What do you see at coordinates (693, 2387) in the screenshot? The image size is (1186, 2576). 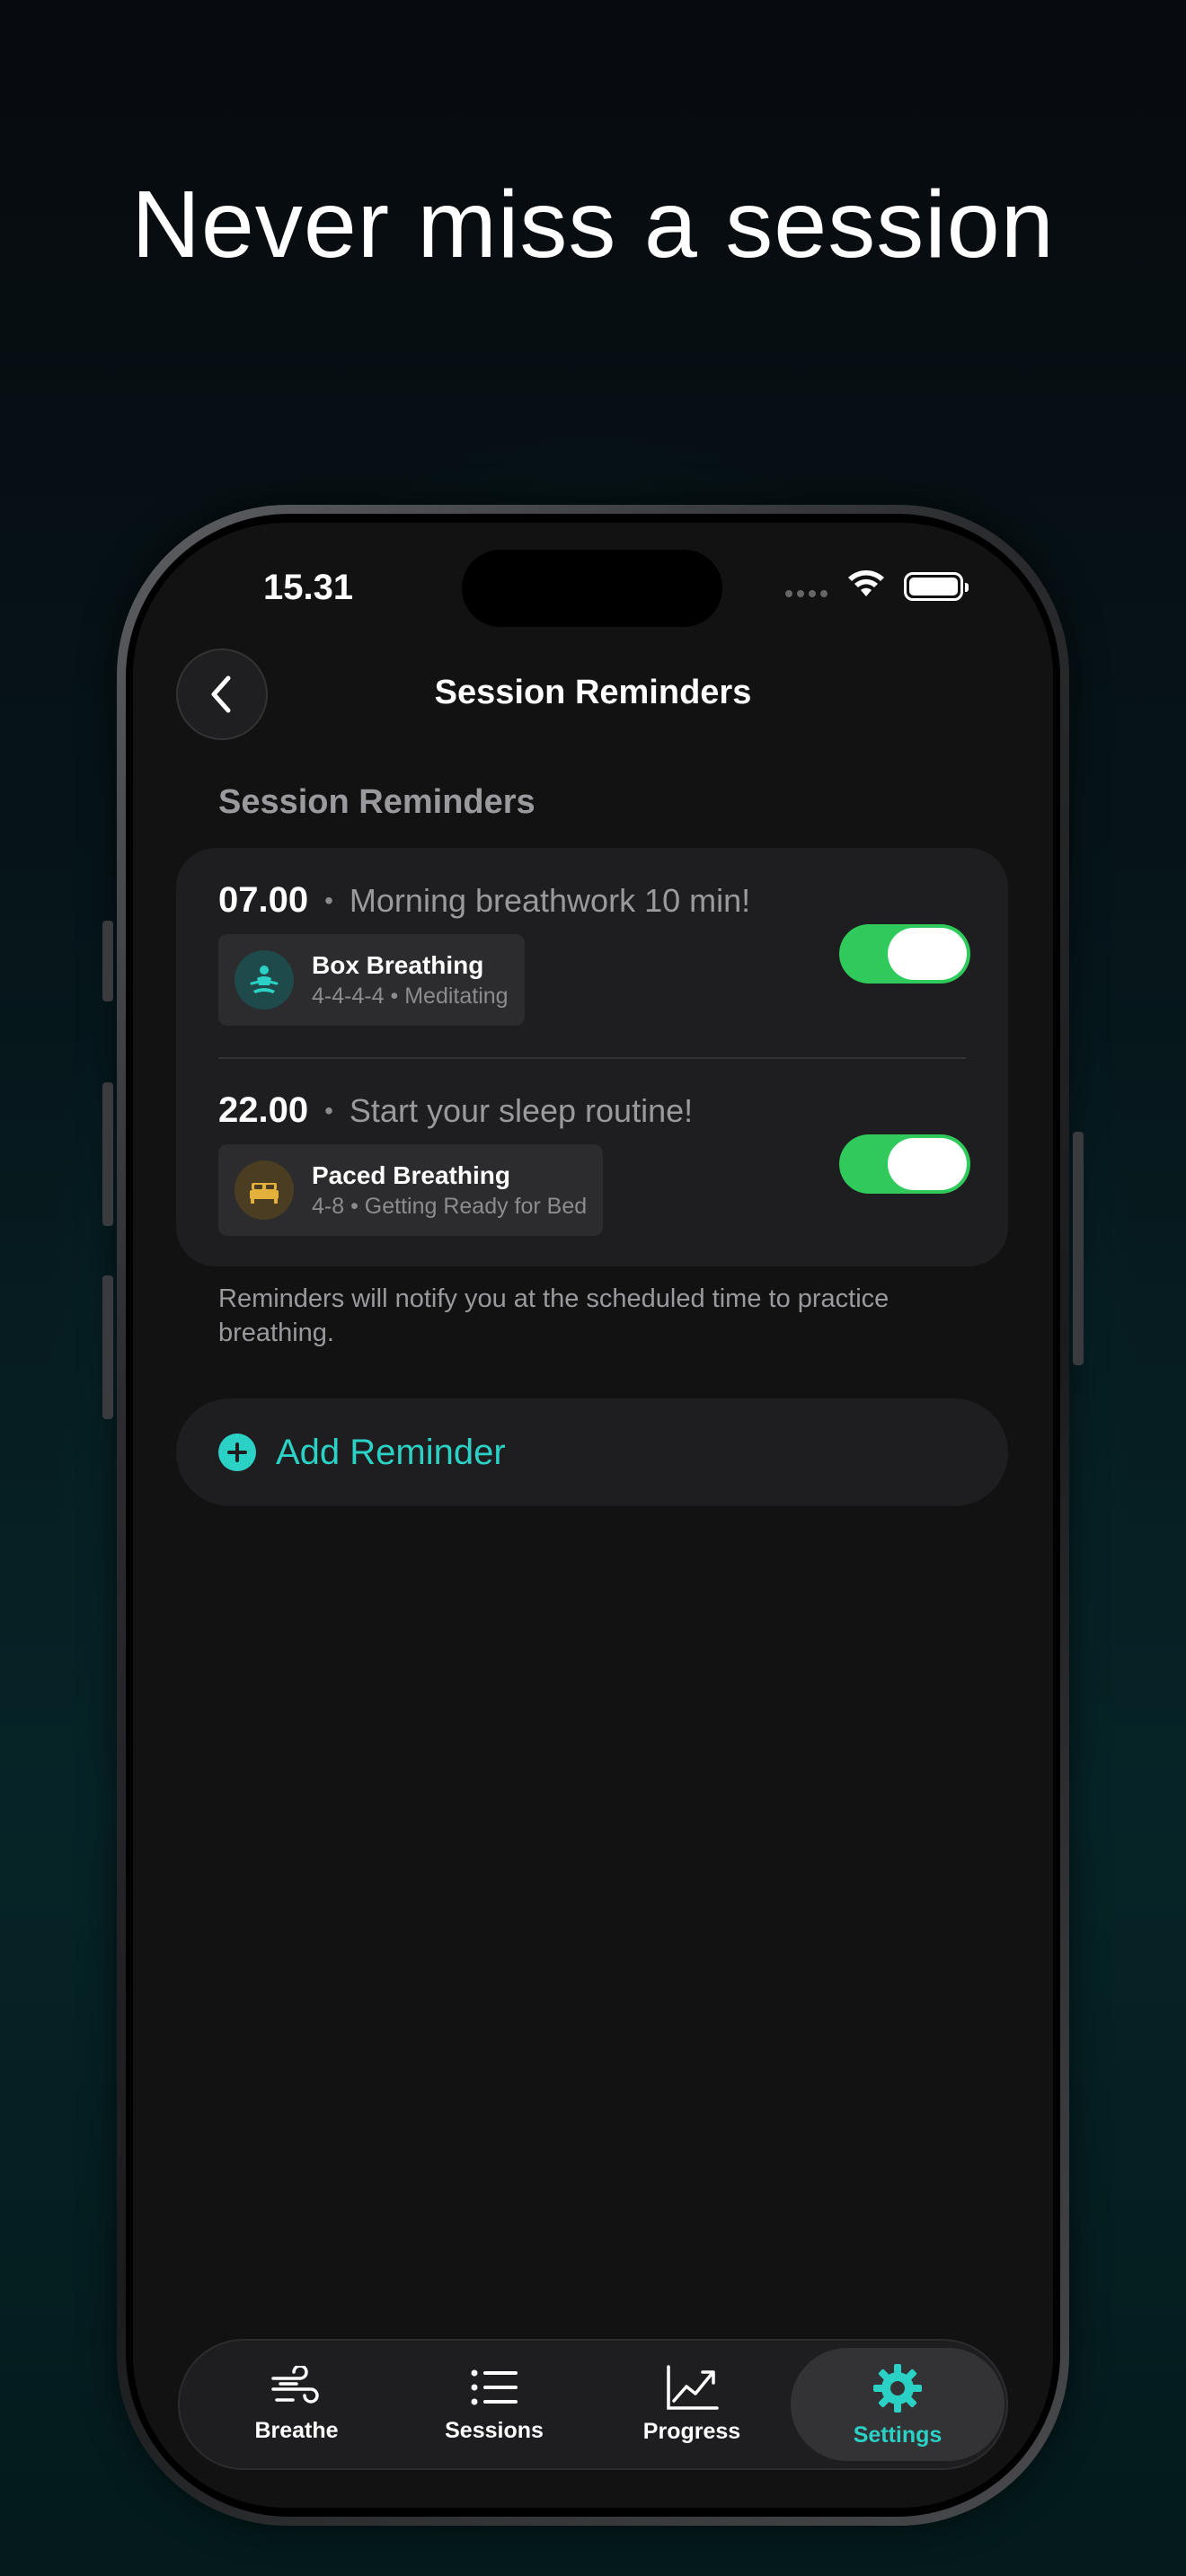 I see `chart-icon` at bounding box center [693, 2387].